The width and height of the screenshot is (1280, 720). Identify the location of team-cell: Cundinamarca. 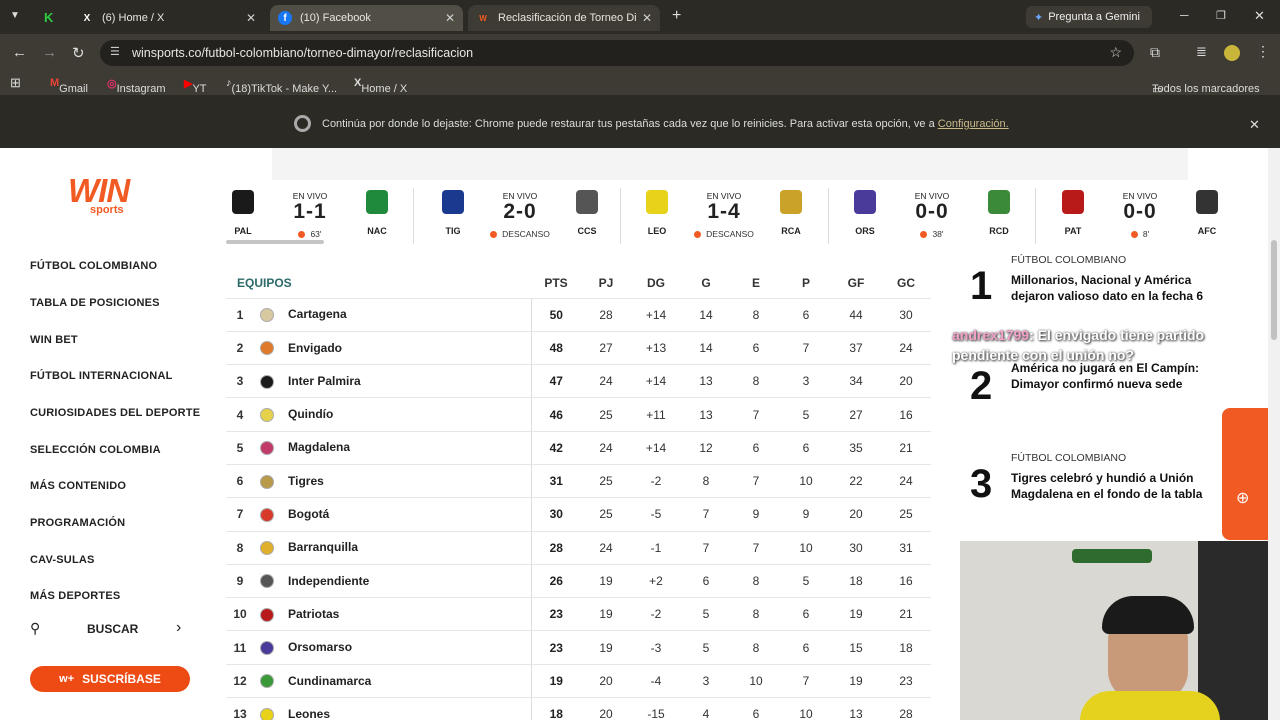
(392, 681).